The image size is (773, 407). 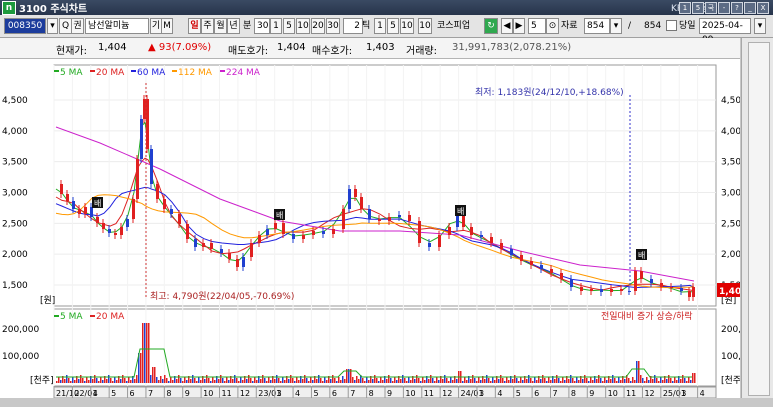 I want to click on scrollbar-thumb, so click(x=759, y=219).